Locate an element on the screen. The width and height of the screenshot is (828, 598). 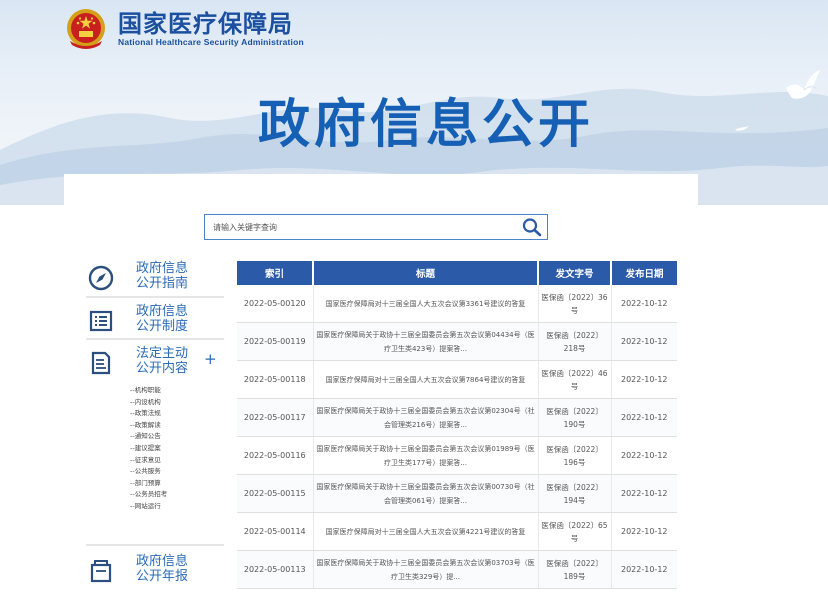
report-icon is located at coordinates (101, 571).